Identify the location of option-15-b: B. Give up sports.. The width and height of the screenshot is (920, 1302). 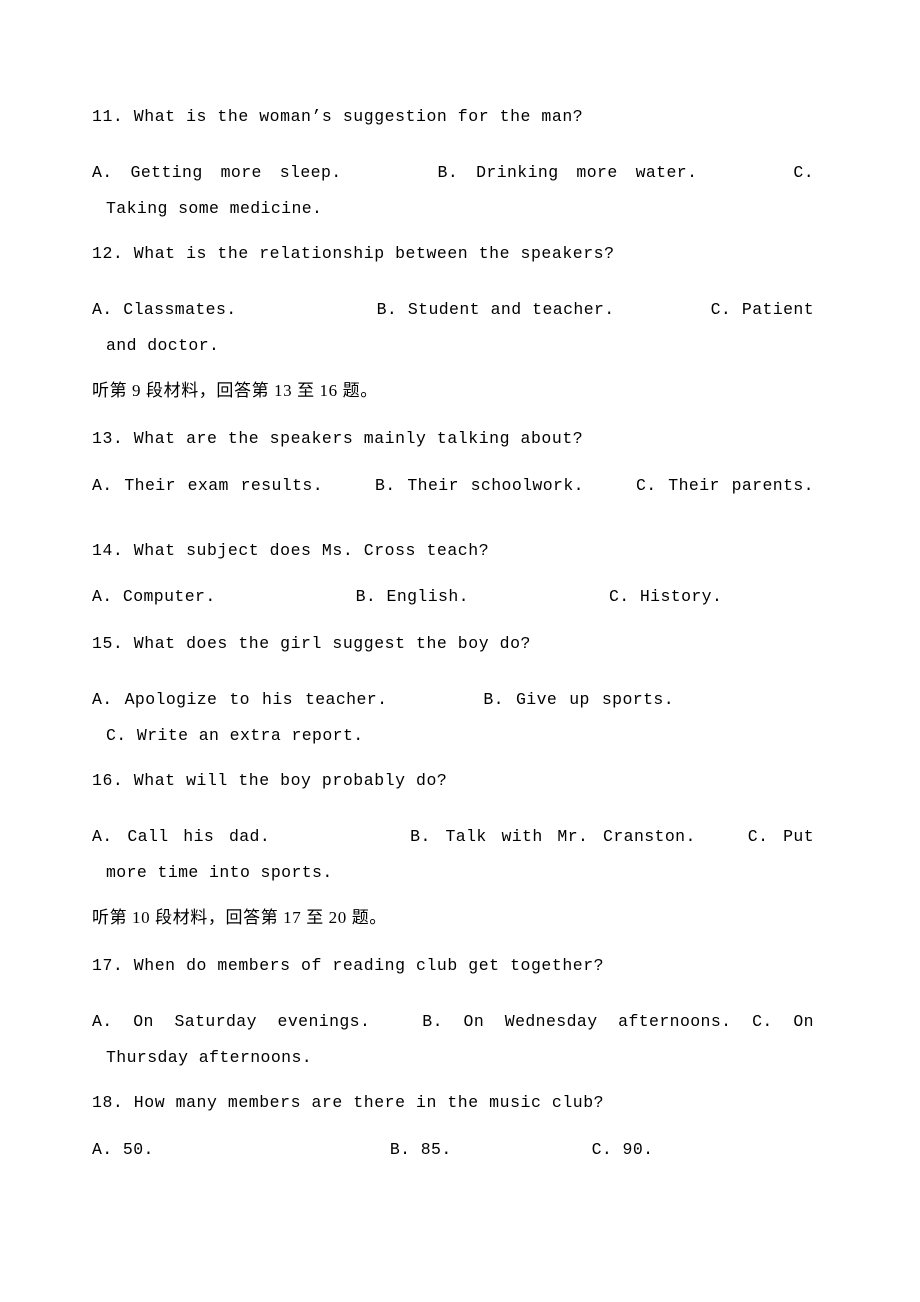
(578, 699).